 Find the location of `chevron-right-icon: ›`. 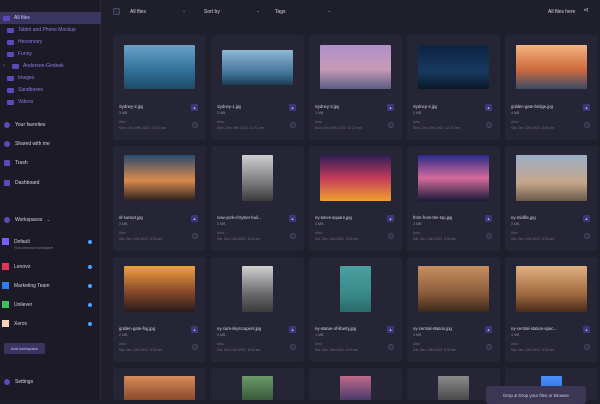

chevron-right-icon: › is located at coordinates (4, 66).